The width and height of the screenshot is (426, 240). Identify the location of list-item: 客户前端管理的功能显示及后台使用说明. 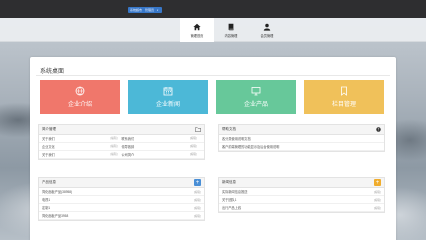
(301, 147).